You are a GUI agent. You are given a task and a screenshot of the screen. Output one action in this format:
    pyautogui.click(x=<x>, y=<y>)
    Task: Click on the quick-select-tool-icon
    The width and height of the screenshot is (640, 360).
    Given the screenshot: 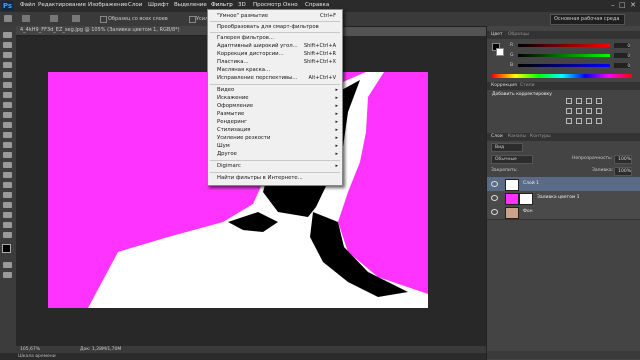 What is the action you would take?
    pyautogui.click(x=7, y=65)
    